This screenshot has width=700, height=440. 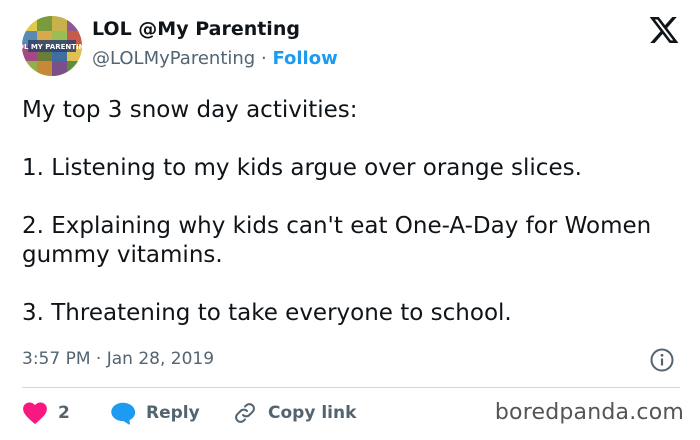 What do you see at coordinates (56, 359) in the screenshot?
I see `tweet-time: 3:57 PM` at bounding box center [56, 359].